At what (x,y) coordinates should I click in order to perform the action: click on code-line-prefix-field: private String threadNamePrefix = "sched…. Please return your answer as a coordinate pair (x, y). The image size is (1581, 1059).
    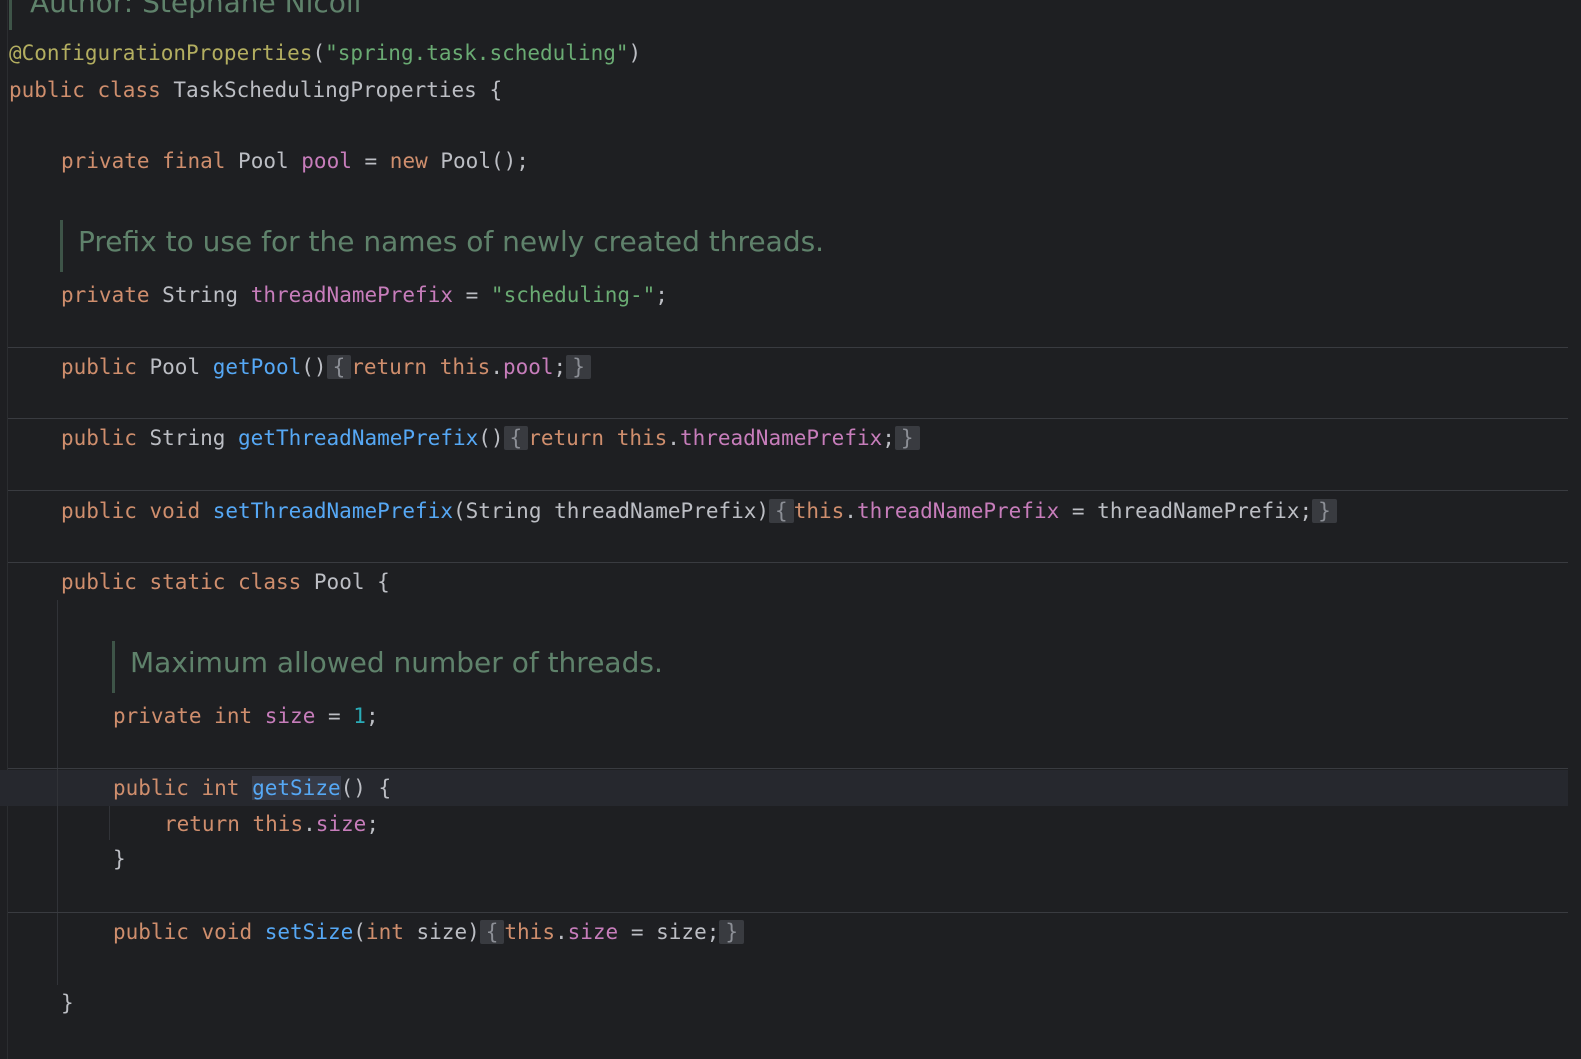
    Looking at the image, I should click on (364, 295).